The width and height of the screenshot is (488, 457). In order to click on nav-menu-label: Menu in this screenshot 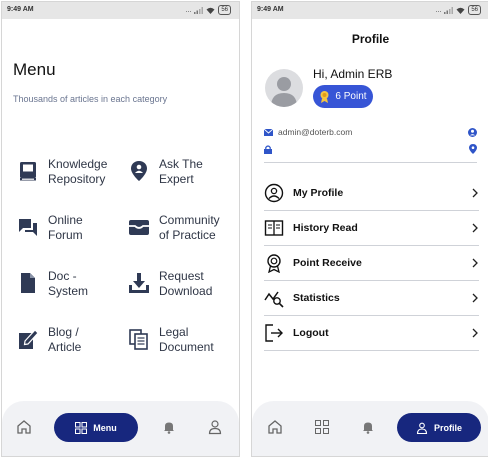, I will do `click(105, 427)`.